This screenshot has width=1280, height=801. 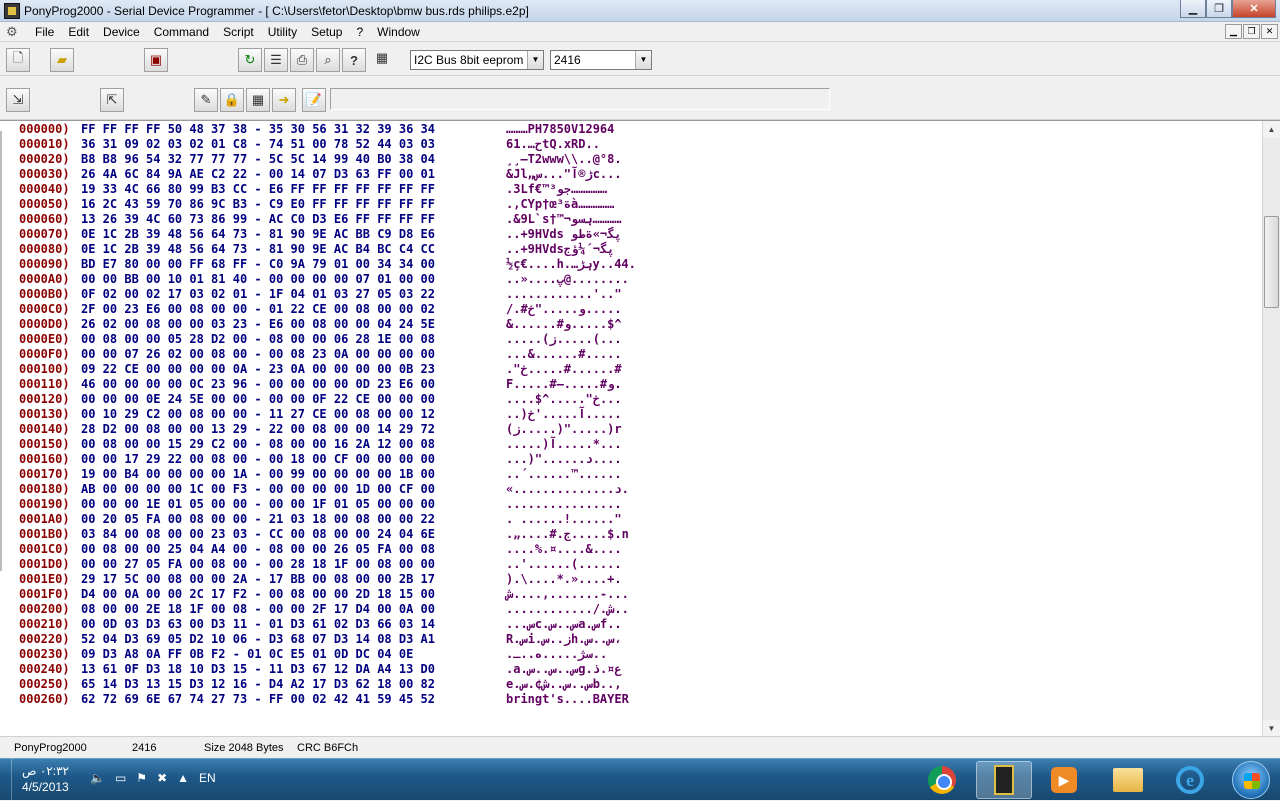 What do you see at coordinates (1193, 9) in the screenshot?
I see `minimize-button: ▁` at bounding box center [1193, 9].